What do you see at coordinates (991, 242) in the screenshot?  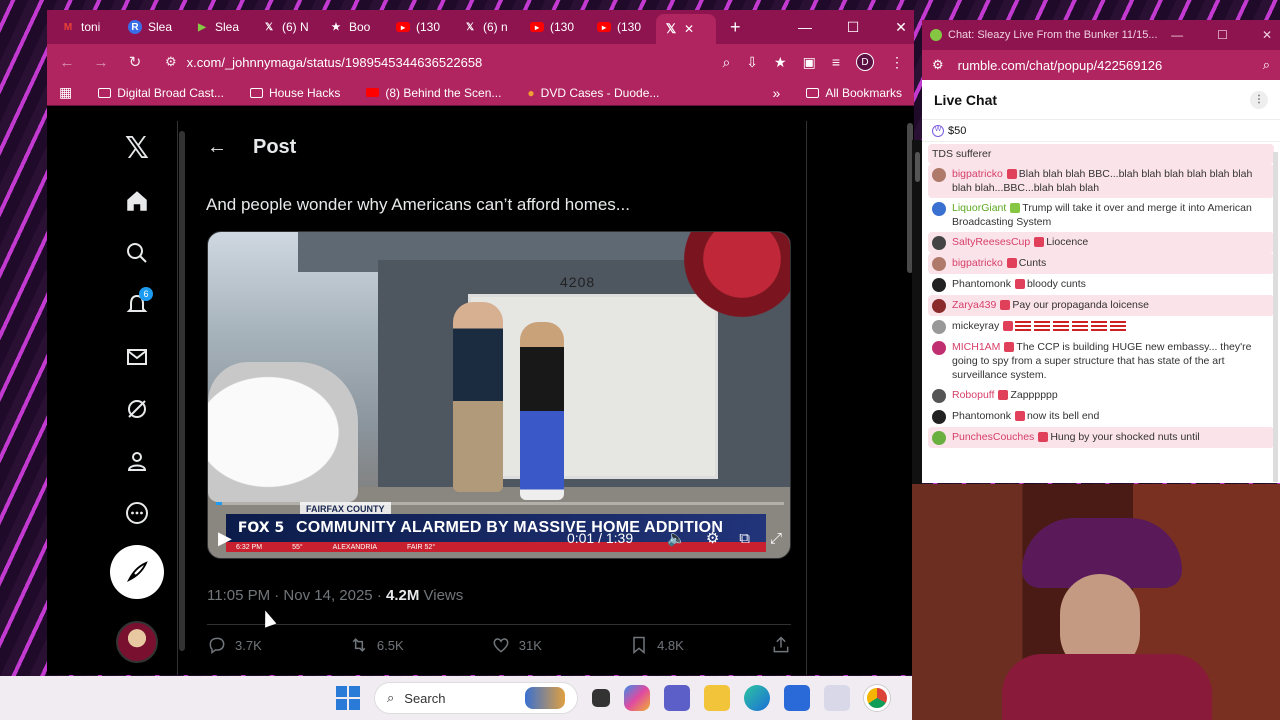 I see `chat-username: SaltyReesesCup` at bounding box center [991, 242].